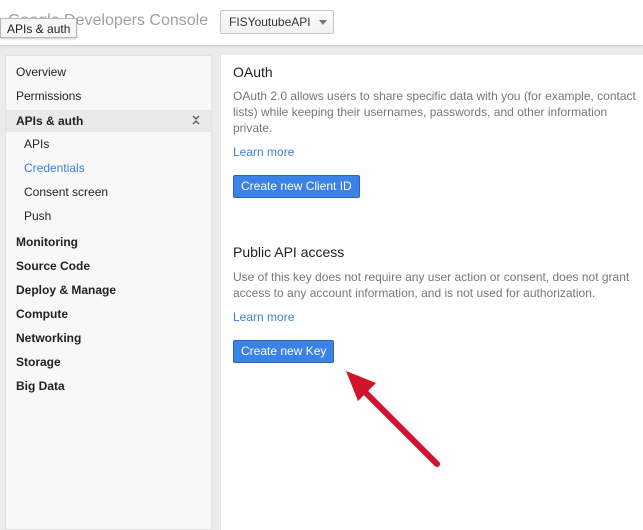  I want to click on project-selector-label: FISYoutubeAPI, so click(270, 22).